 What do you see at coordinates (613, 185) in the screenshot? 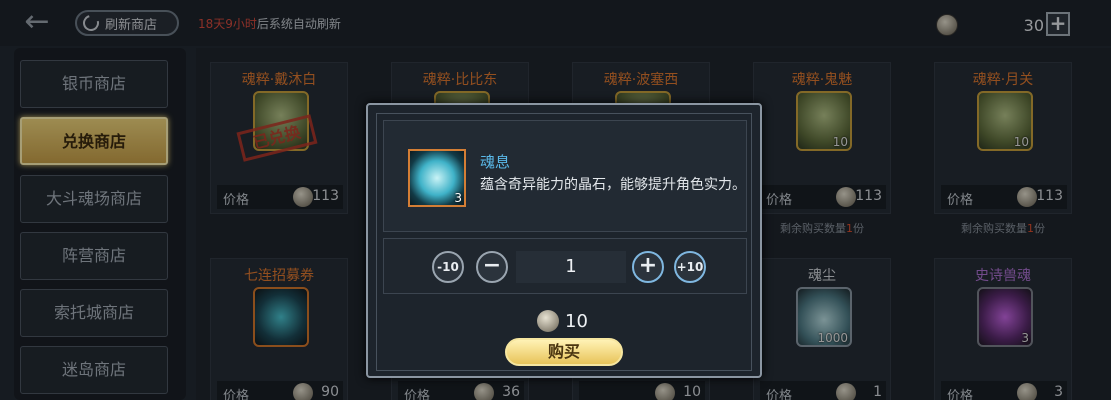
I see `item-description: 蕴含奇异能力的晶石，能够提升角色实力。` at bounding box center [613, 185].